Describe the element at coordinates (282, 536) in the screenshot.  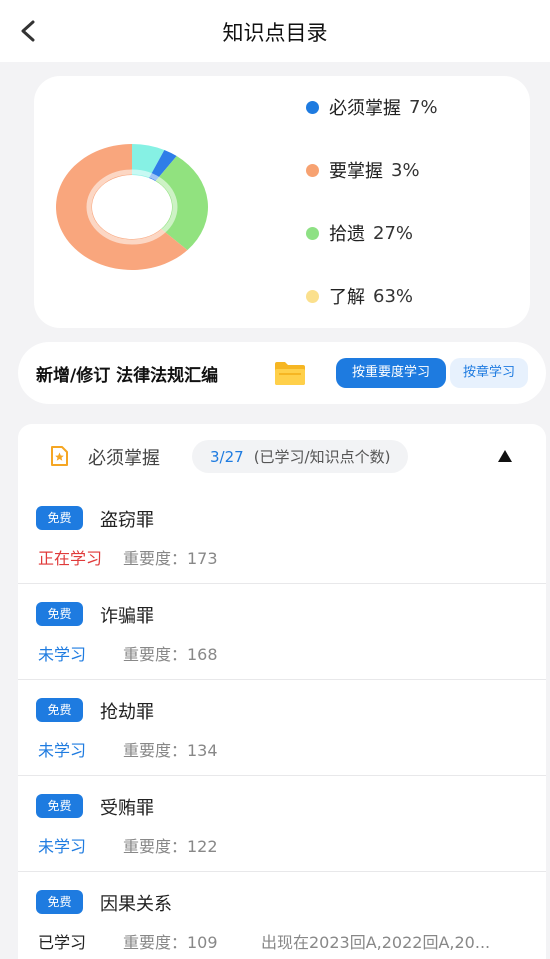
I see `knowledge-point-row: 免费 盗窃罪 正在学习 重要度：173` at that location.